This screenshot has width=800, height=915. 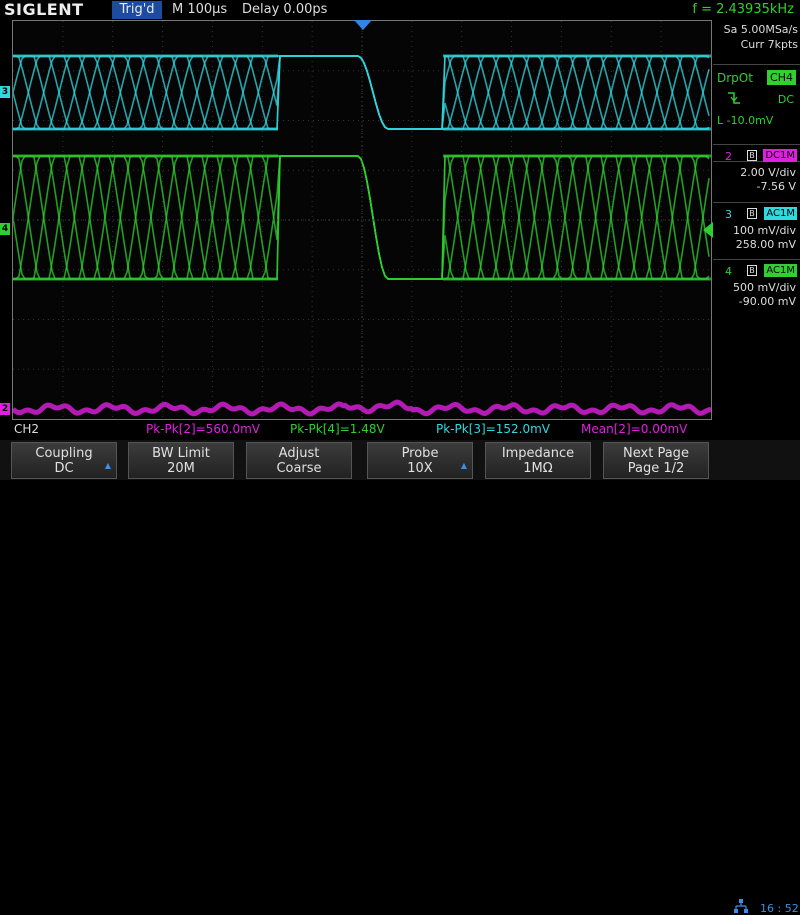 I want to click on softkey-title: Impedance, so click(x=538, y=453).